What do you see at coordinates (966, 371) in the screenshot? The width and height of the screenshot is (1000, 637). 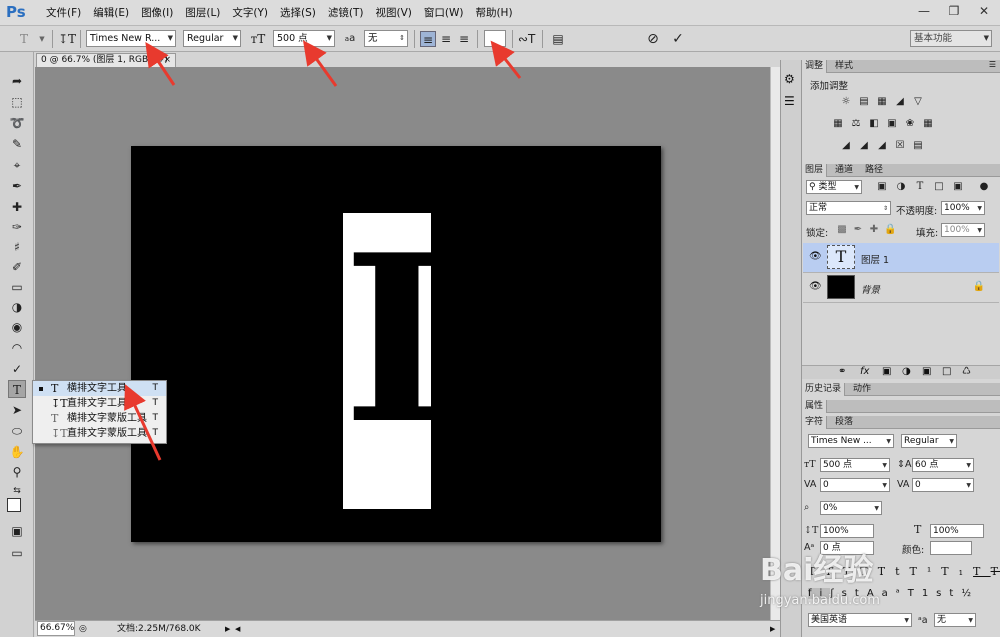 I see `delete-layer-icon: ♺` at bounding box center [966, 371].